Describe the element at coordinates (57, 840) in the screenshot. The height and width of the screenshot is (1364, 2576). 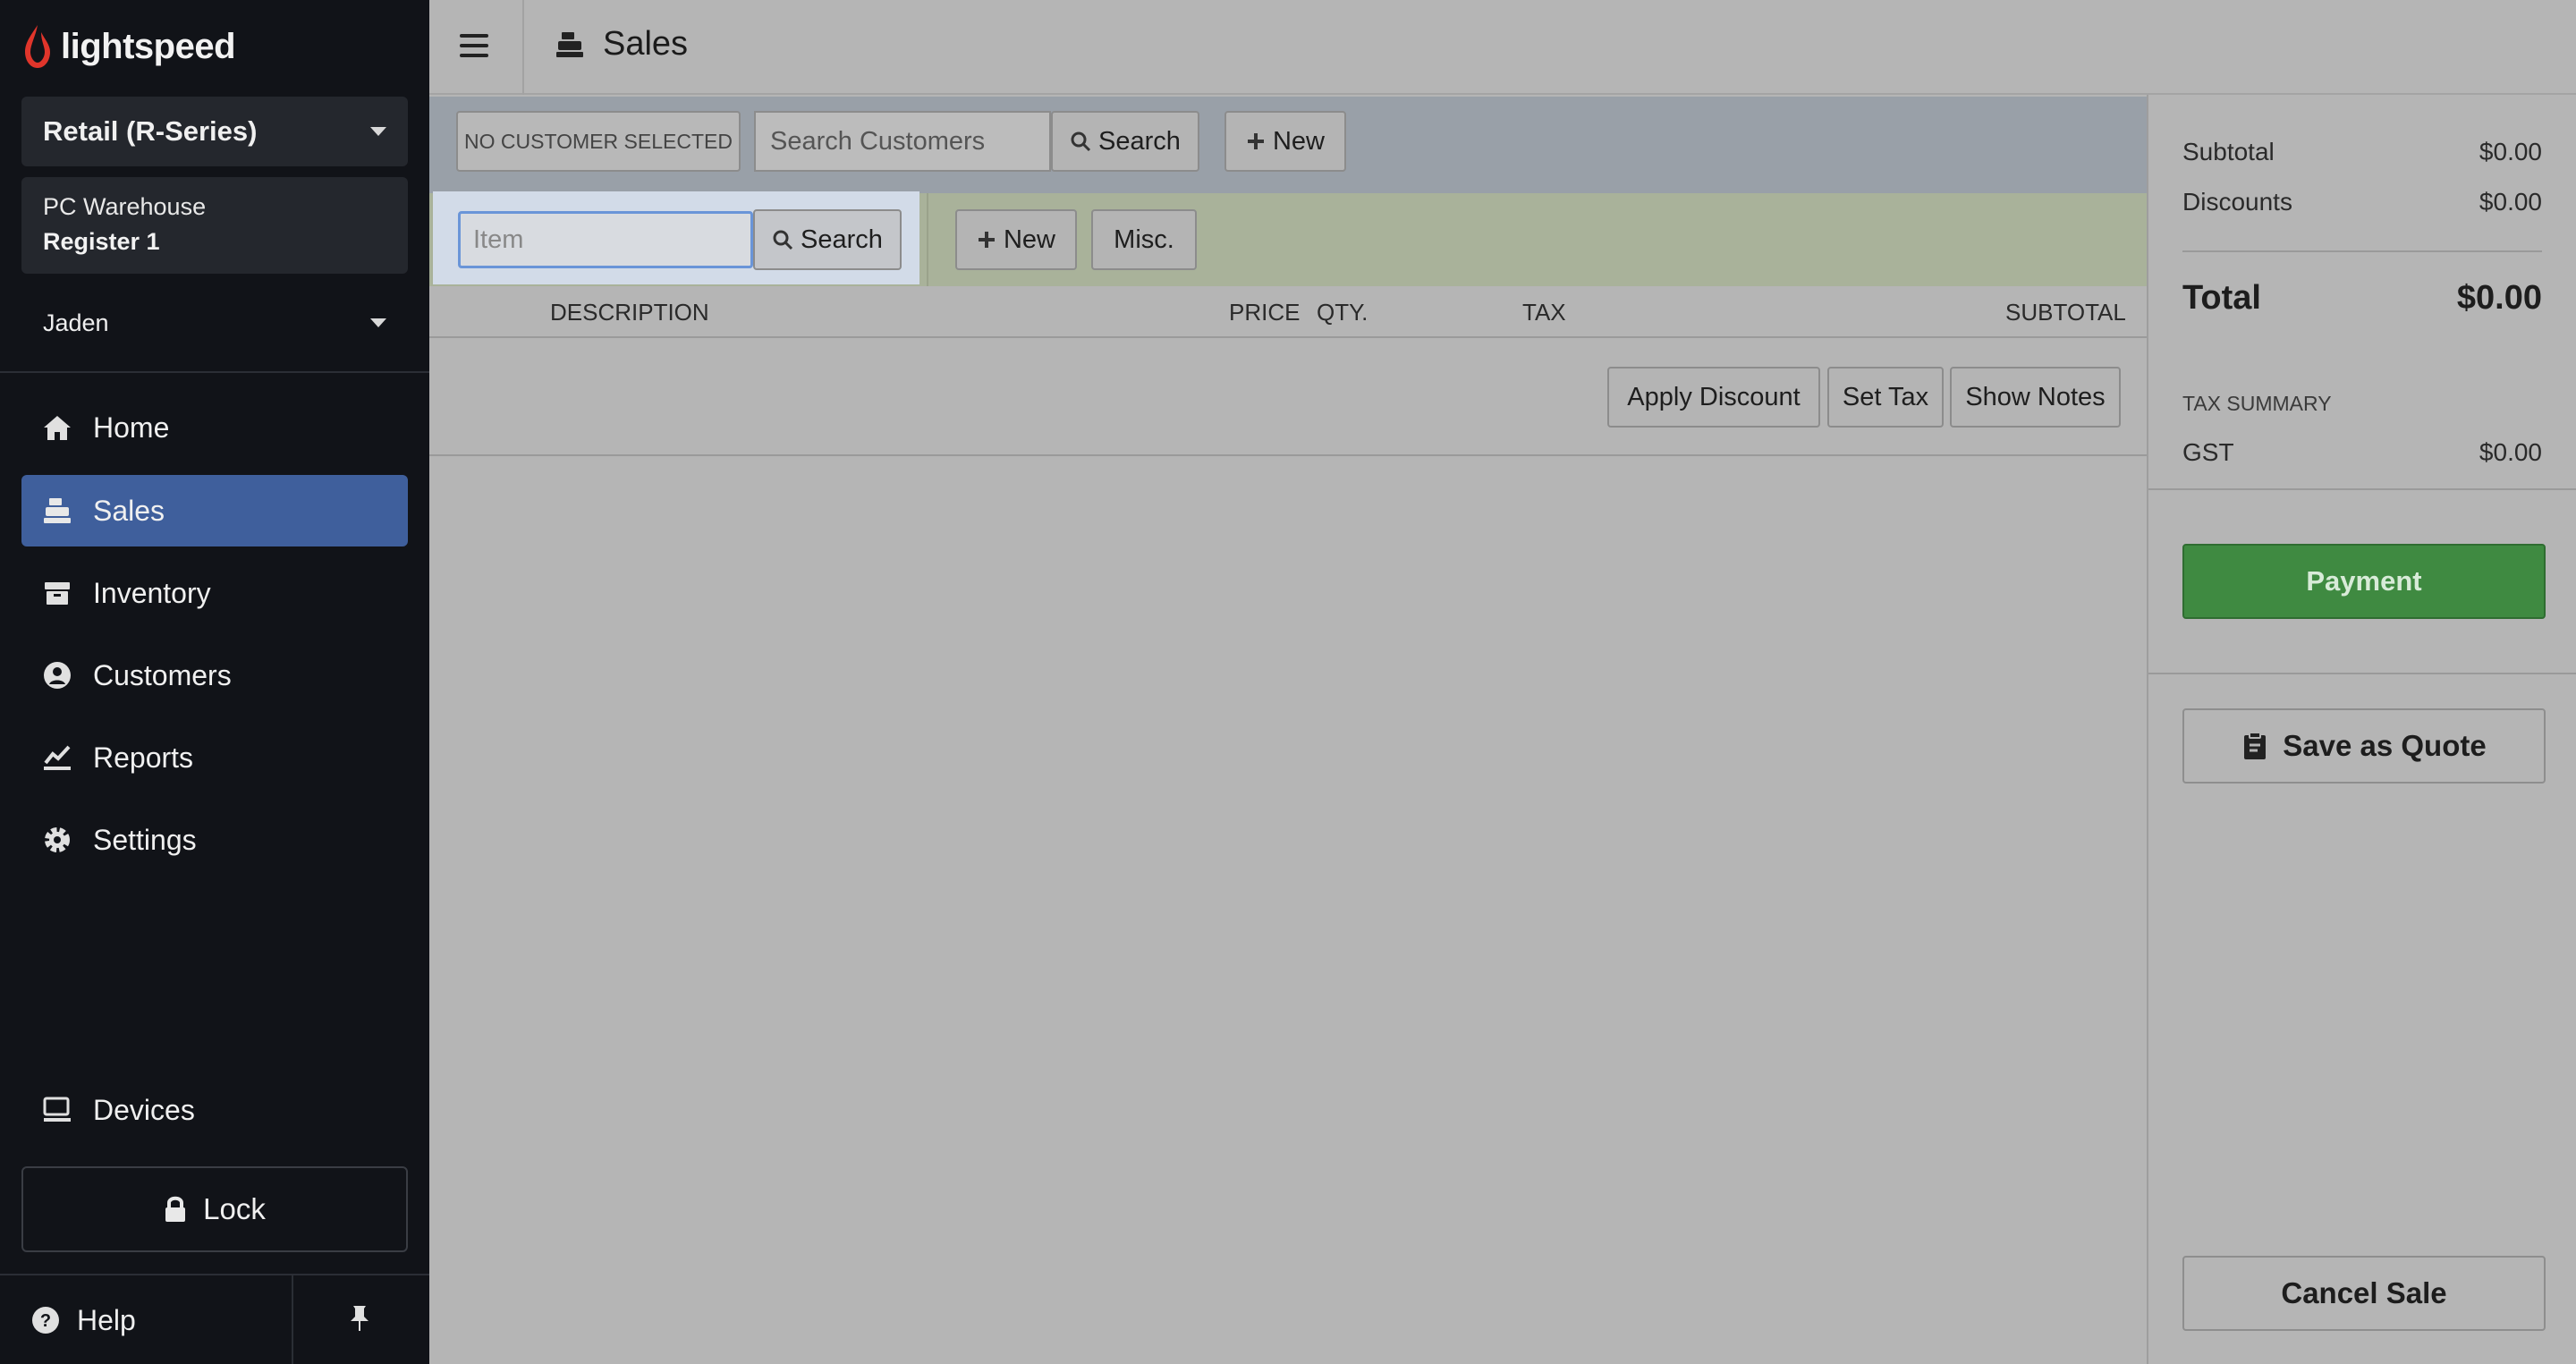
I see `gear-icon` at that location.